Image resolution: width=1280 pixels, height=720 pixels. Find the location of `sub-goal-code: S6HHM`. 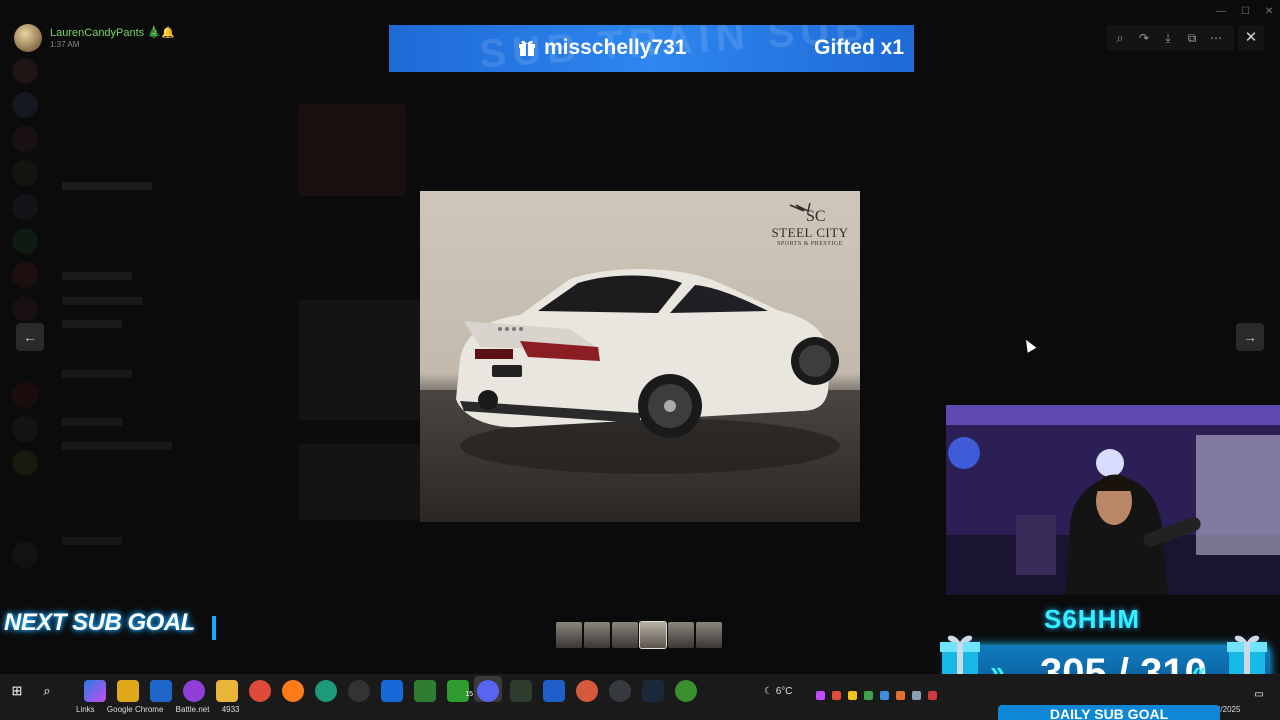

sub-goal-code: S6HHM is located at coordinates (1092, 619).